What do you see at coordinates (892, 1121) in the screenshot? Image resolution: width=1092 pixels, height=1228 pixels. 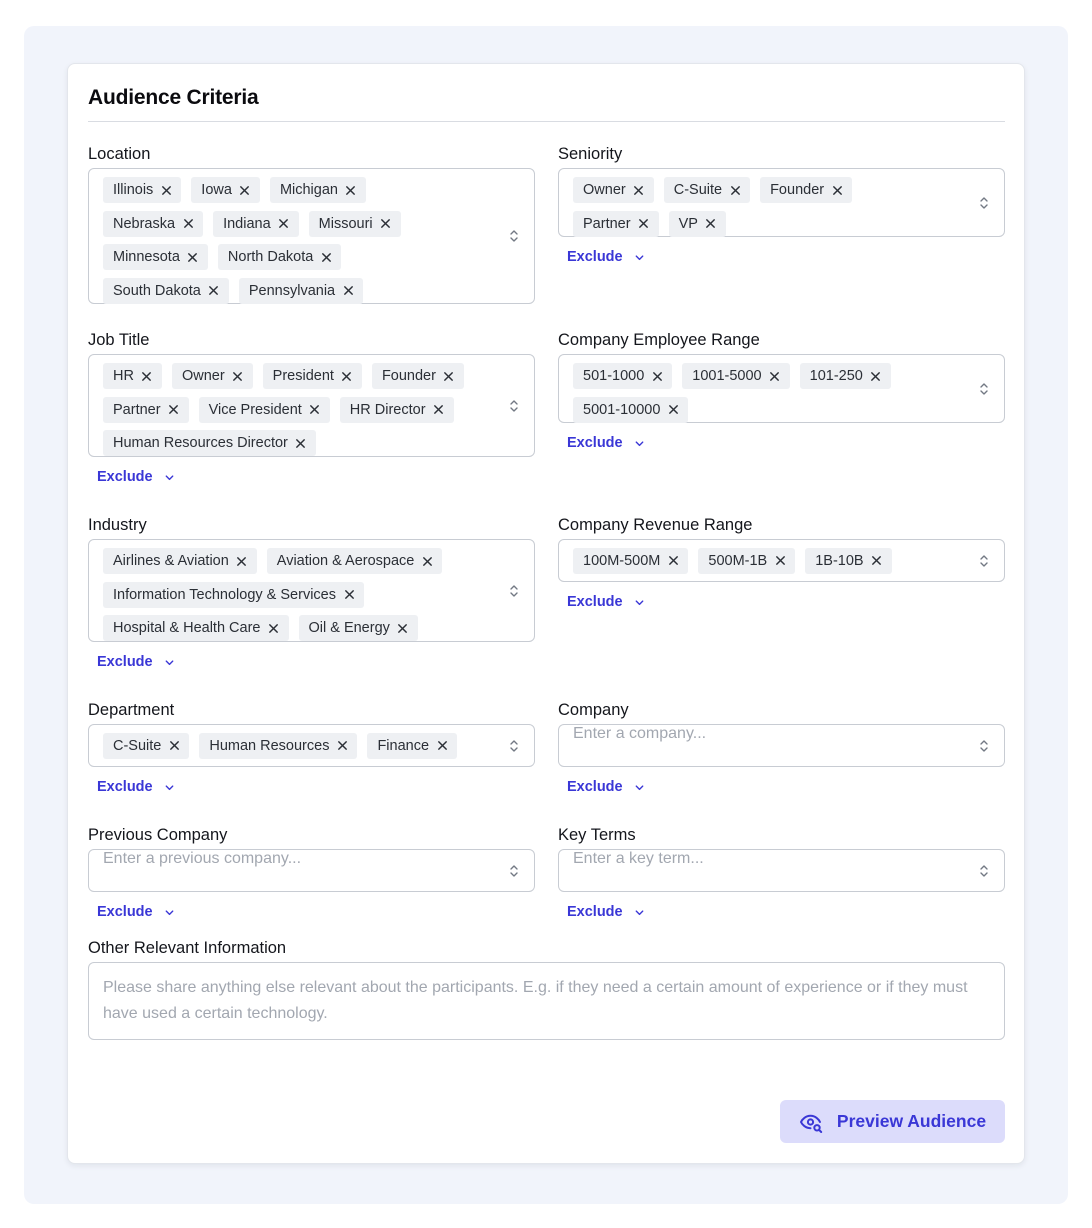 I see `preview-audience-button: Preview Audience` at bounding box center [892, 1121].